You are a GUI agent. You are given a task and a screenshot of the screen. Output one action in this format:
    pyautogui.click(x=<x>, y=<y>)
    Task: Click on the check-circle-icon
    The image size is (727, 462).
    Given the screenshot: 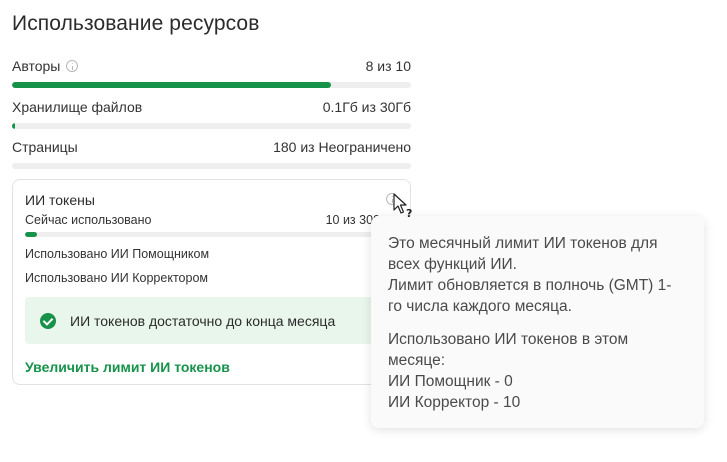 What is the action you would take?
    pyautogui.click(x=48, y=320)
    